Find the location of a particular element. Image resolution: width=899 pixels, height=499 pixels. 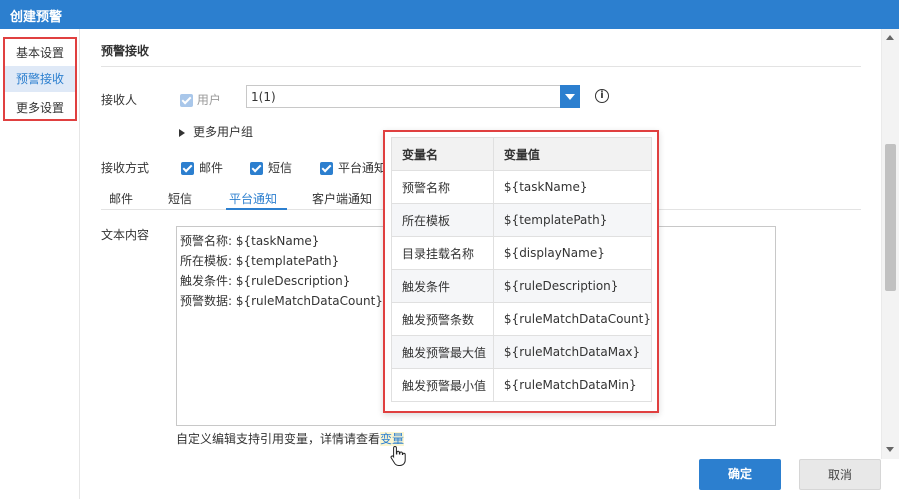

active-tab-indicator is located at coordinates (256, 209).